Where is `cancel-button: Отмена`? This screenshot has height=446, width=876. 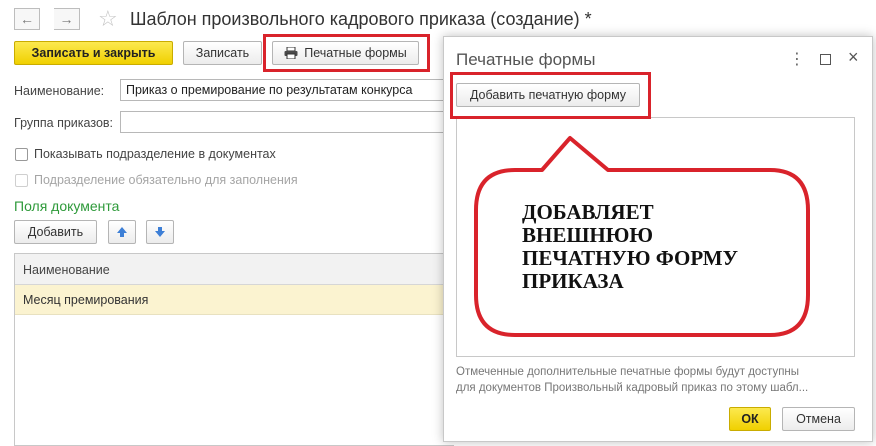
cancel-button: Отмена is located at coordinates (818, 419).